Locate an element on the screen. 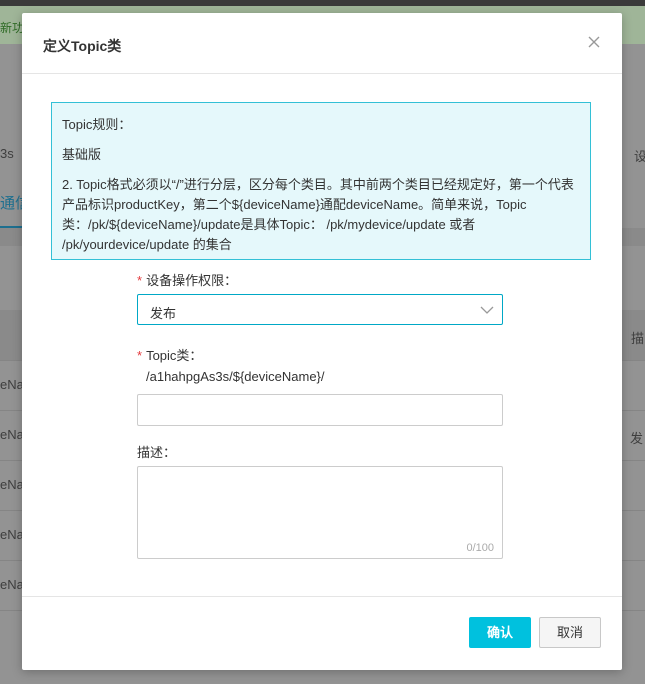 The height and width of the screenshot is (684, 645). confirm-button: 确认 is located at coordinates (500, 632).